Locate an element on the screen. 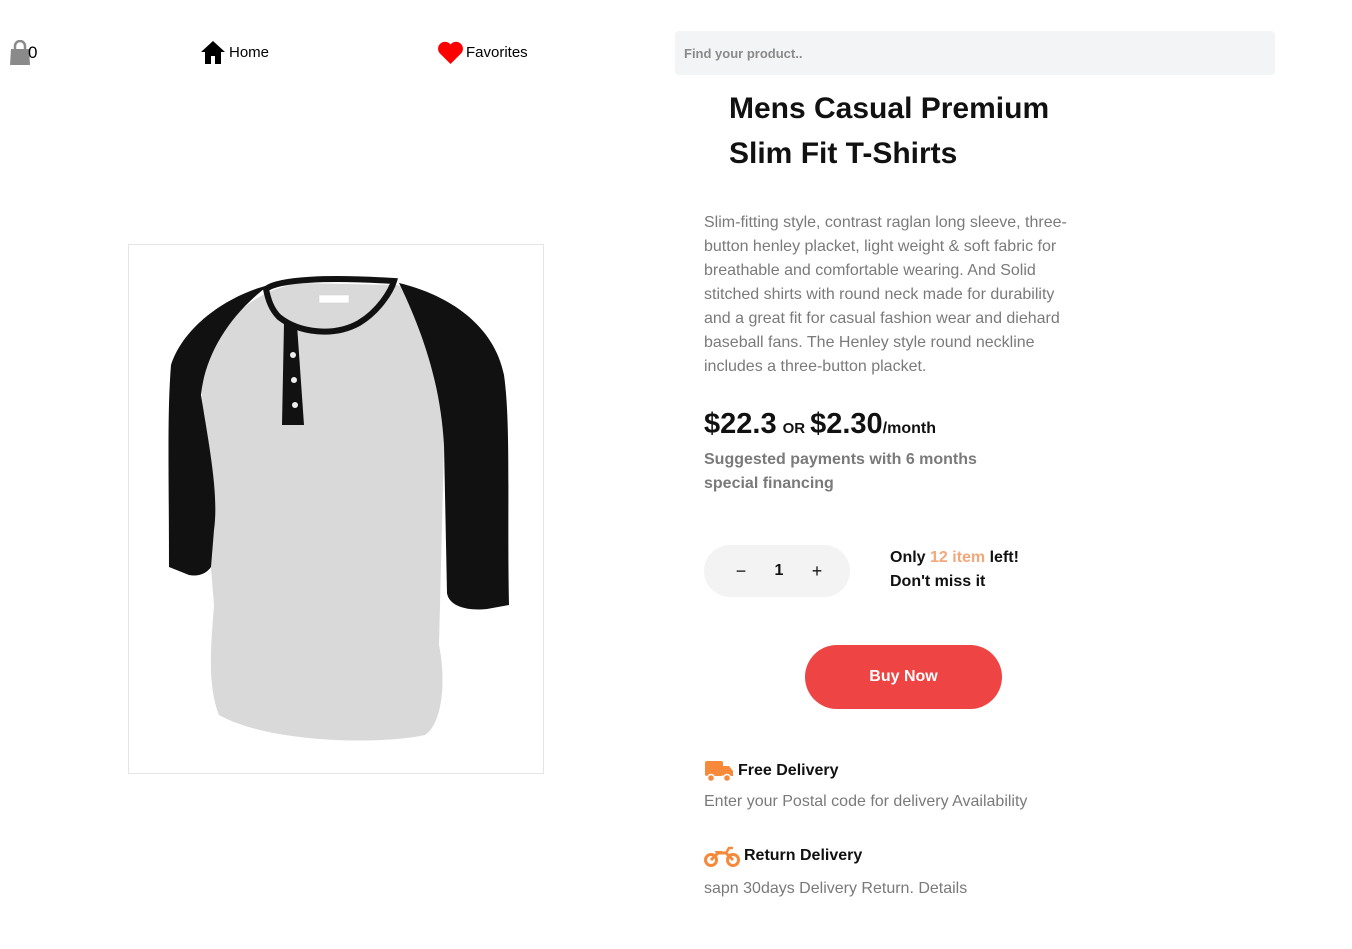 Image resolution: width=1352 pixels, height=949 pixels. product-title-line2: Slim Fit T-Shirts is located at coordinates (843, 153).